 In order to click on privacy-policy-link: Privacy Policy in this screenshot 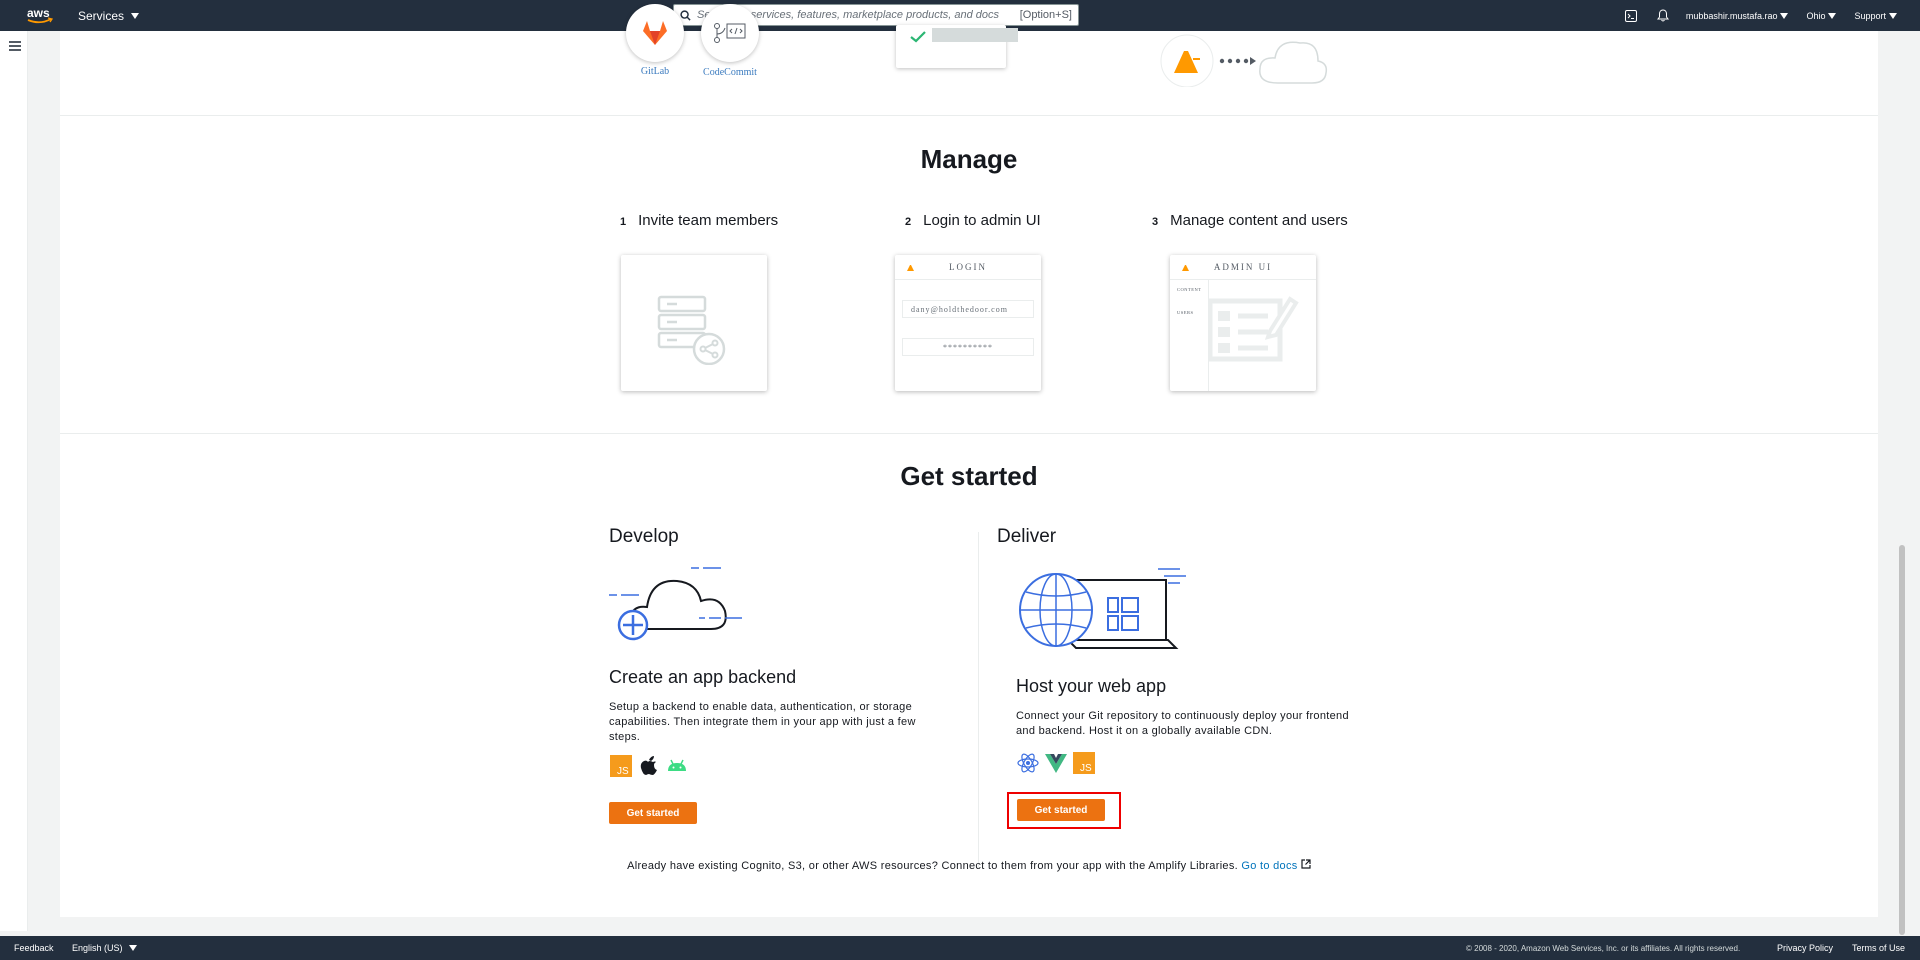, I will do `click(1805, 948)`.